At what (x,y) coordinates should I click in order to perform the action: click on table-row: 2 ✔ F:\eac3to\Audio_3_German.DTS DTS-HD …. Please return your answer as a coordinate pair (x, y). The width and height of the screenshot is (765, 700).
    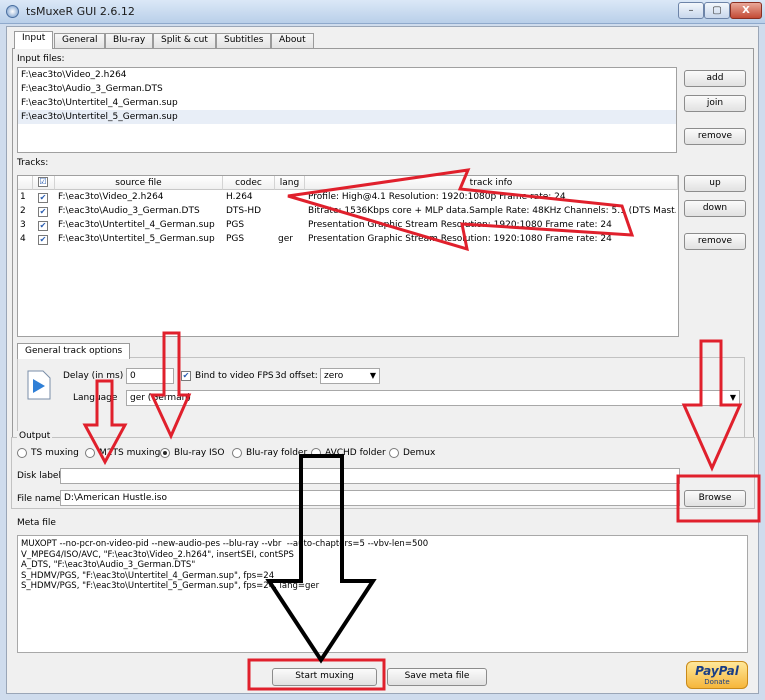
    Looking at the image, I should click on (348, 212).